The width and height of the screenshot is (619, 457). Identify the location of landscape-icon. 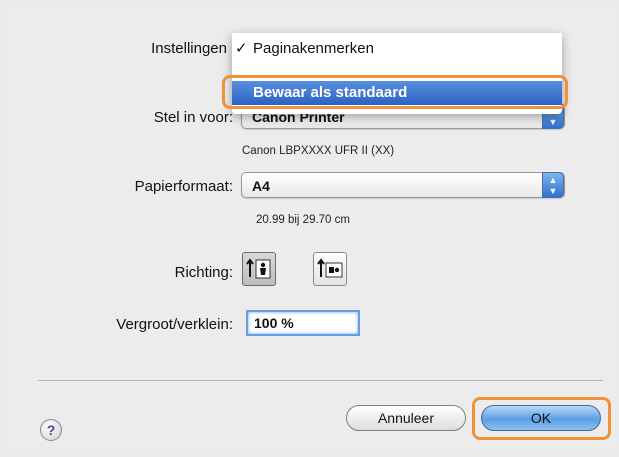
(330, 268).